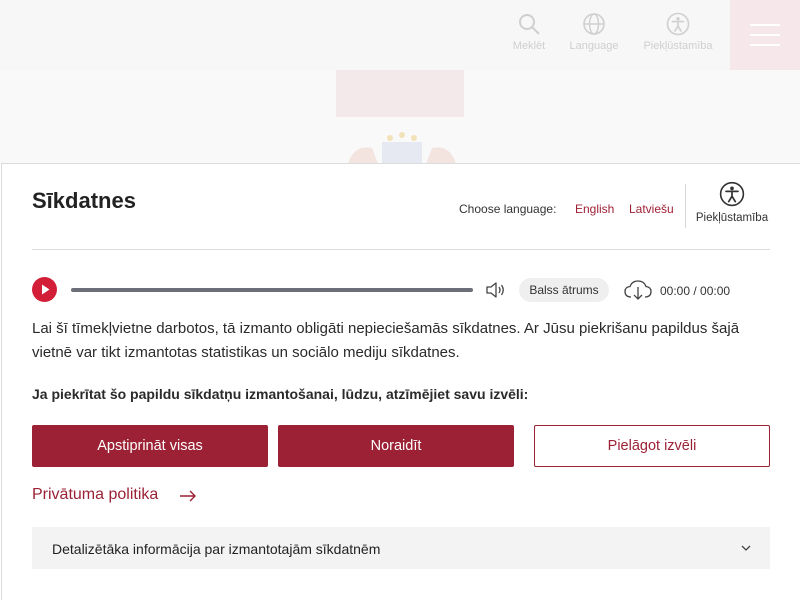 The height and width of the screenshot is (600, 800). I want to click on search-icon, so click(529, 24).